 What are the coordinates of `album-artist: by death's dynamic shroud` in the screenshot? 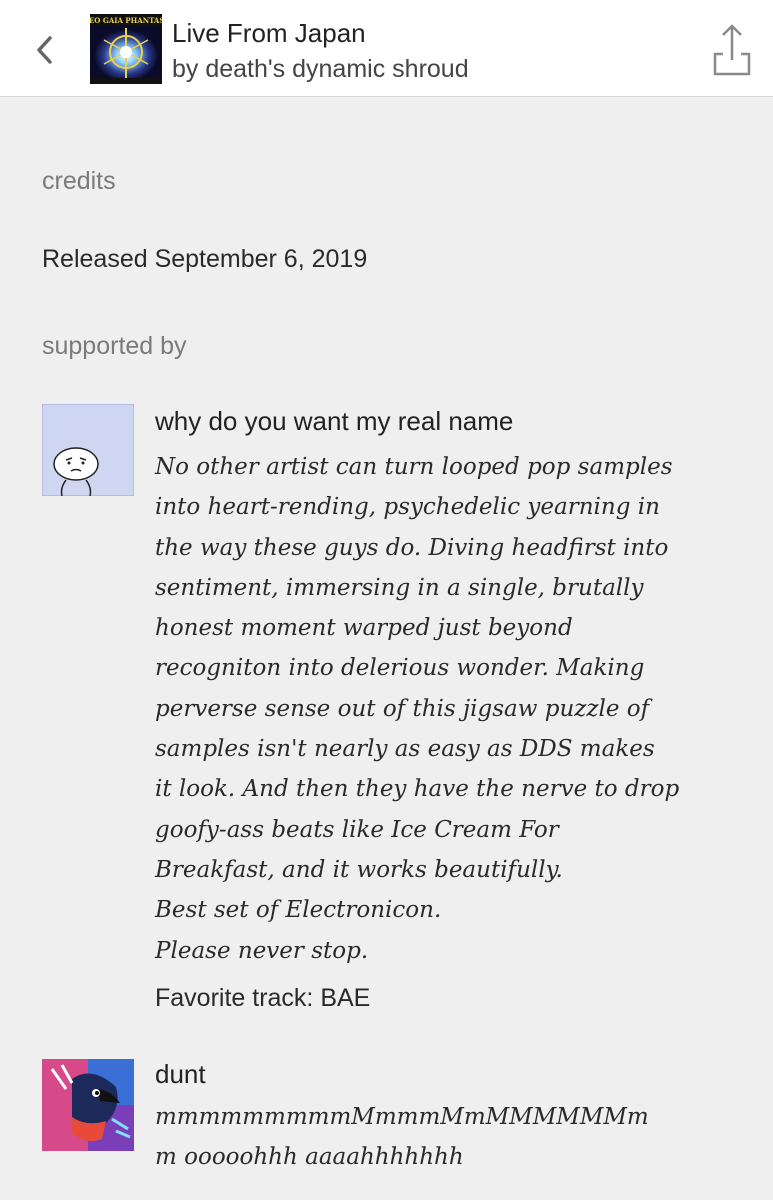 It's located at (320, 69).